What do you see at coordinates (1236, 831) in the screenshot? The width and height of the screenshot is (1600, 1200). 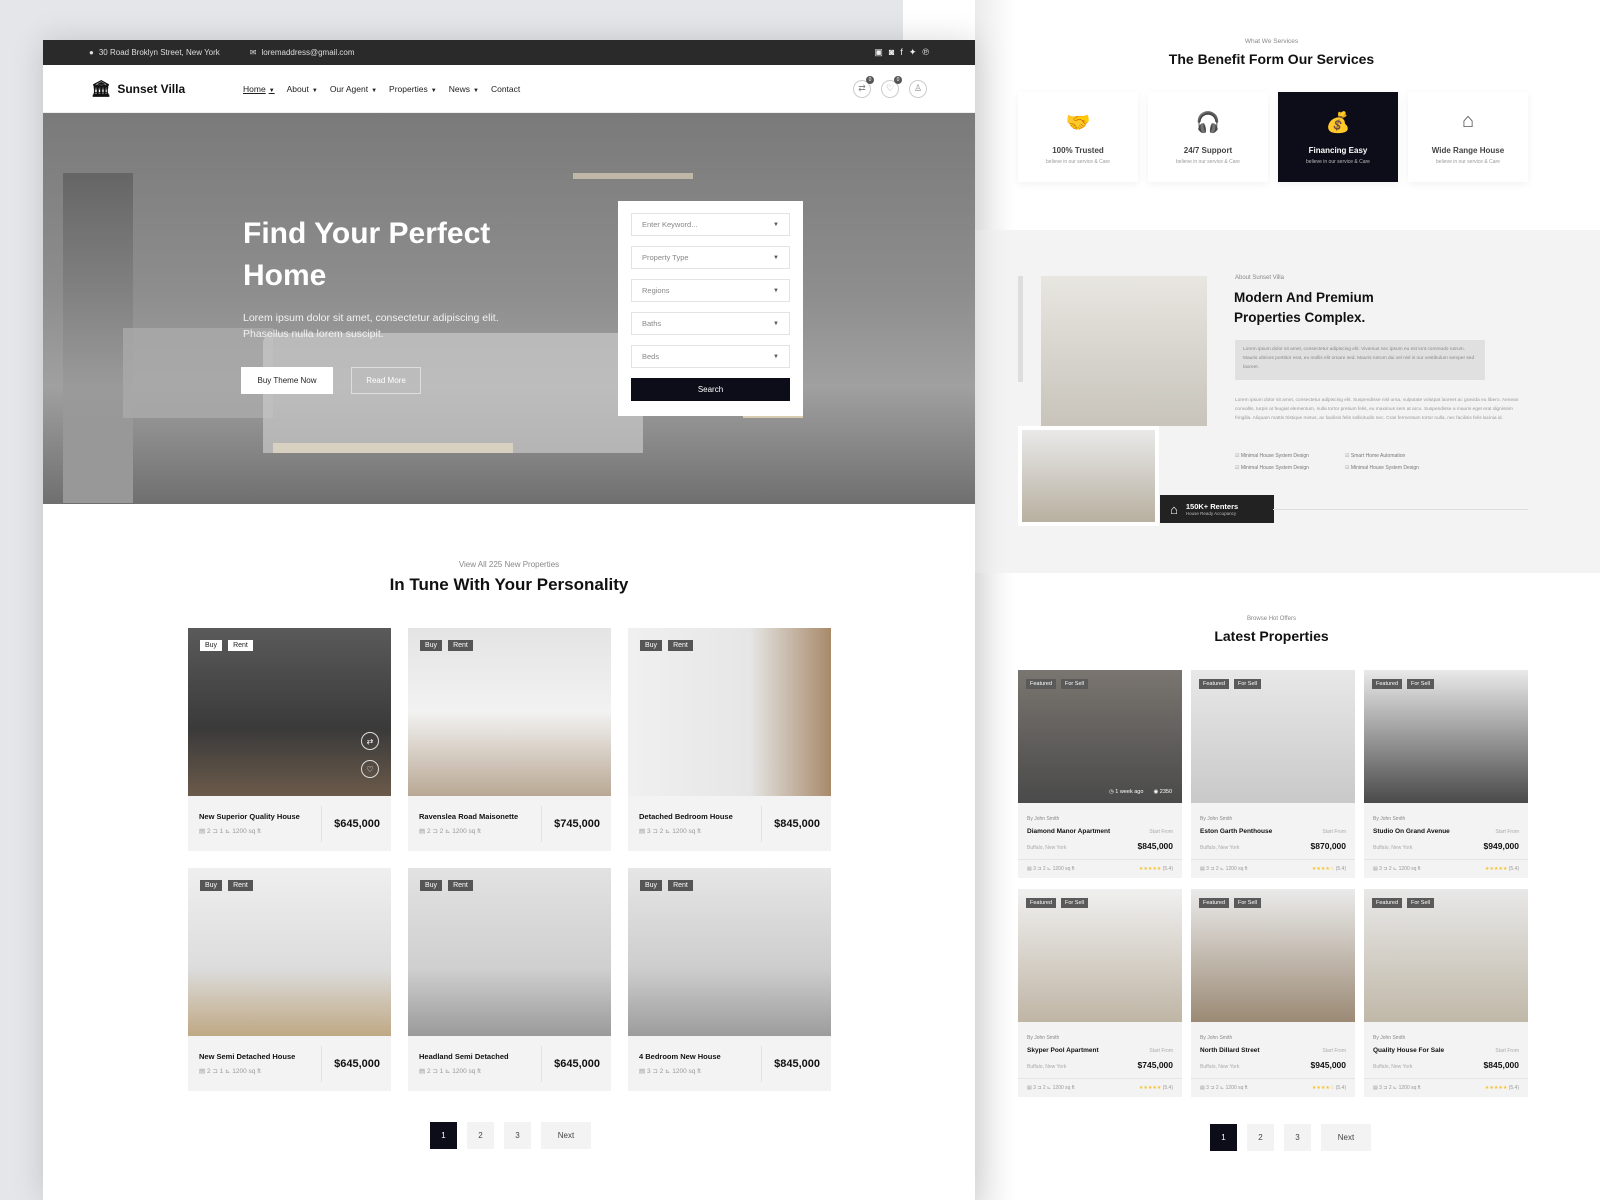 I see `property-name: Eston Garth Penthouse` at bounding box center [1236, 831].